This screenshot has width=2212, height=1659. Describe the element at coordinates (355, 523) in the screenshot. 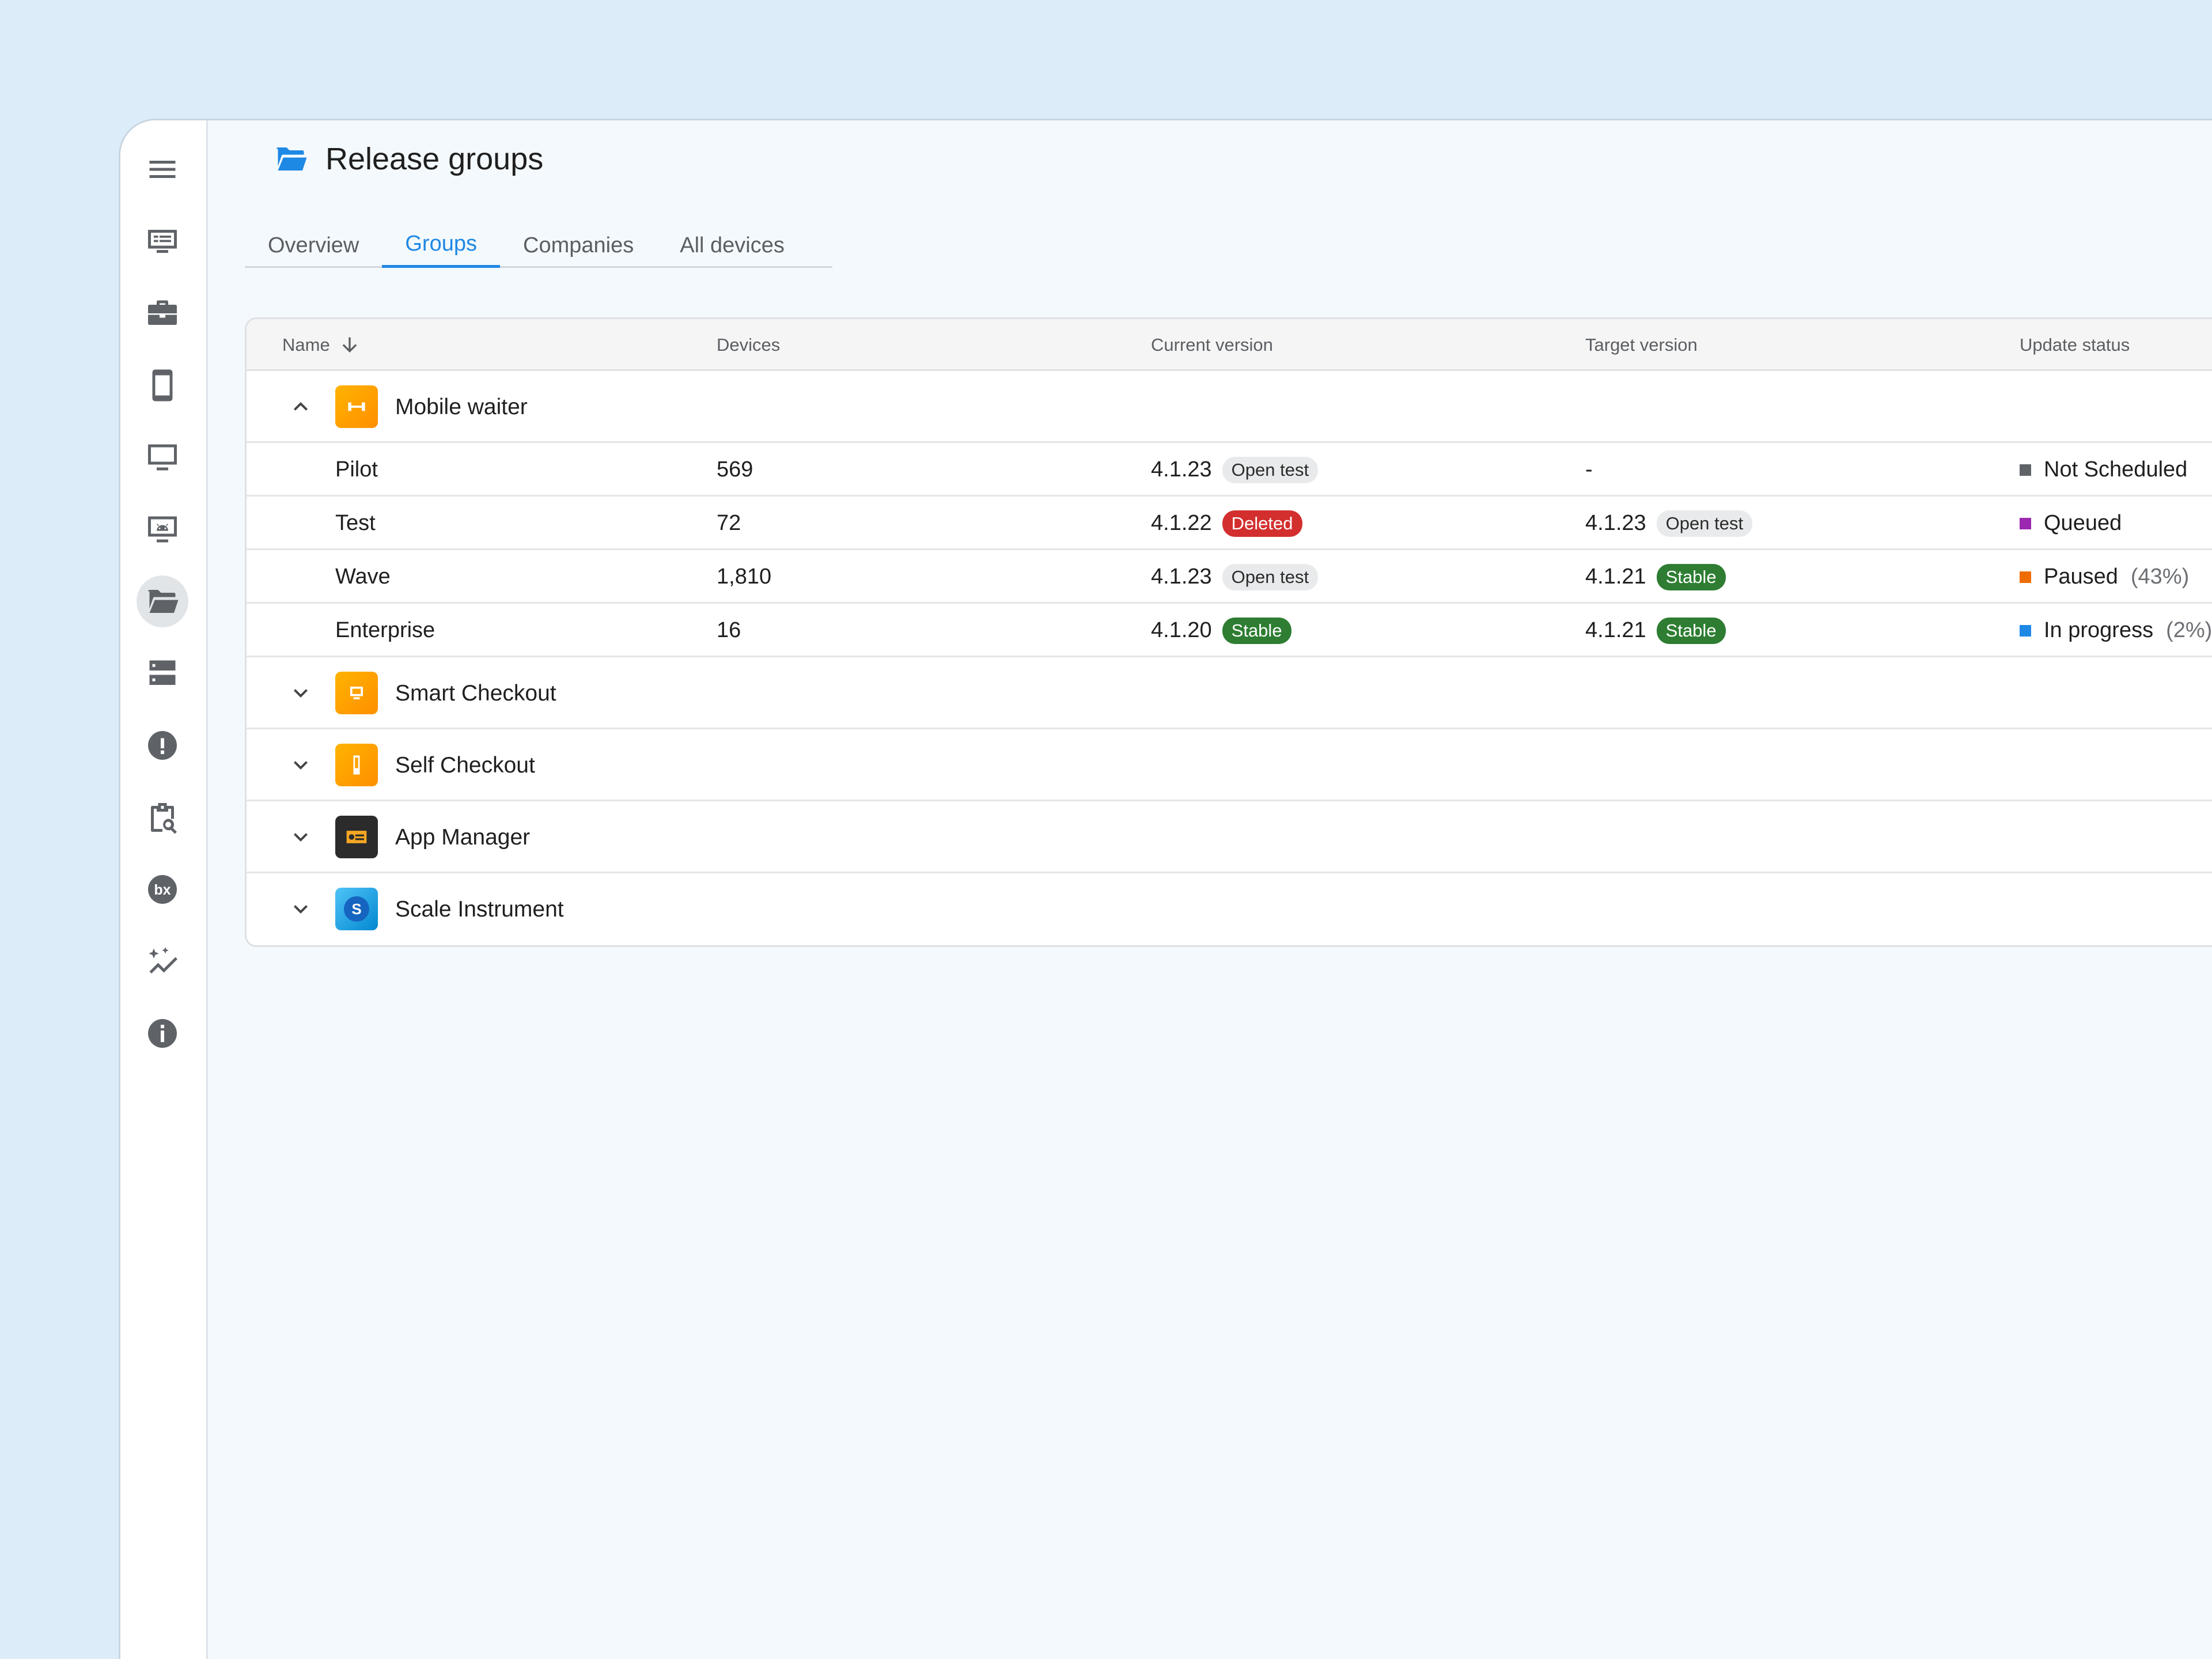

I see `row-name: Test` at that location.